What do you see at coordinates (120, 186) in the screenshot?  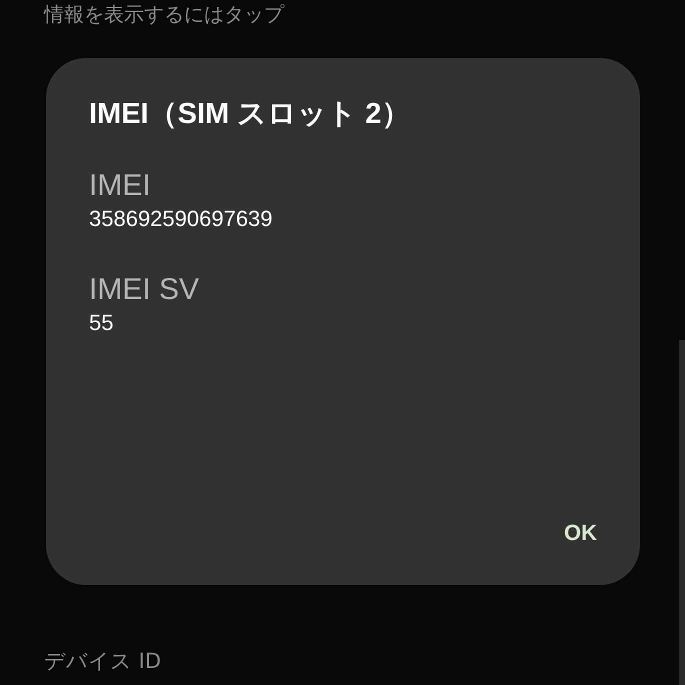 I see `field-label: IMEI` at bounding box center [120, 186].